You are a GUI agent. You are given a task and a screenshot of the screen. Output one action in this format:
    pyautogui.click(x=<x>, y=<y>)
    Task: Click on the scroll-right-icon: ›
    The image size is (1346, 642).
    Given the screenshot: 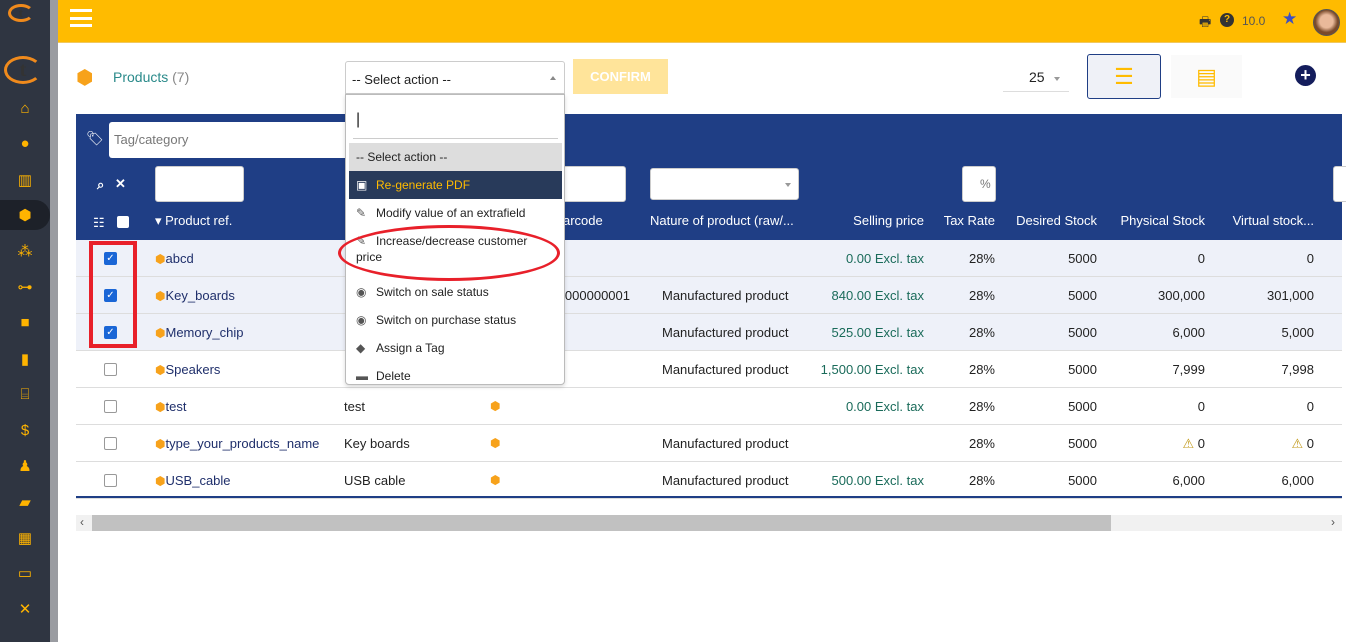 What is the action you would take?
    pyautogui.click(x=1333, y=522)
    